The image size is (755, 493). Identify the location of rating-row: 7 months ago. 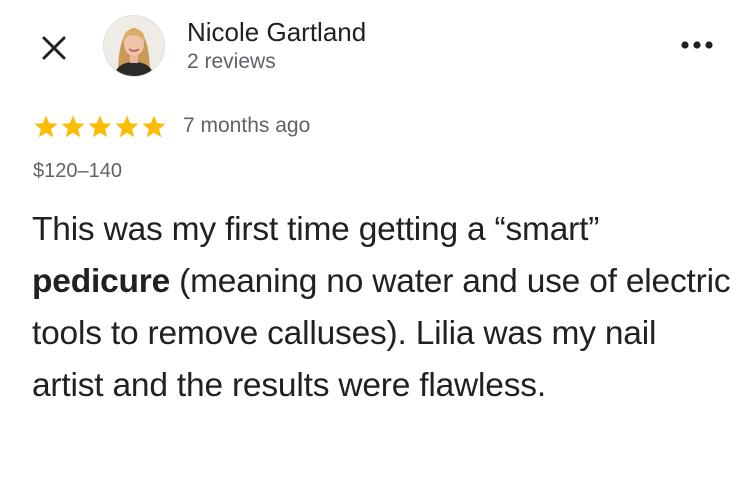
(171, 126).